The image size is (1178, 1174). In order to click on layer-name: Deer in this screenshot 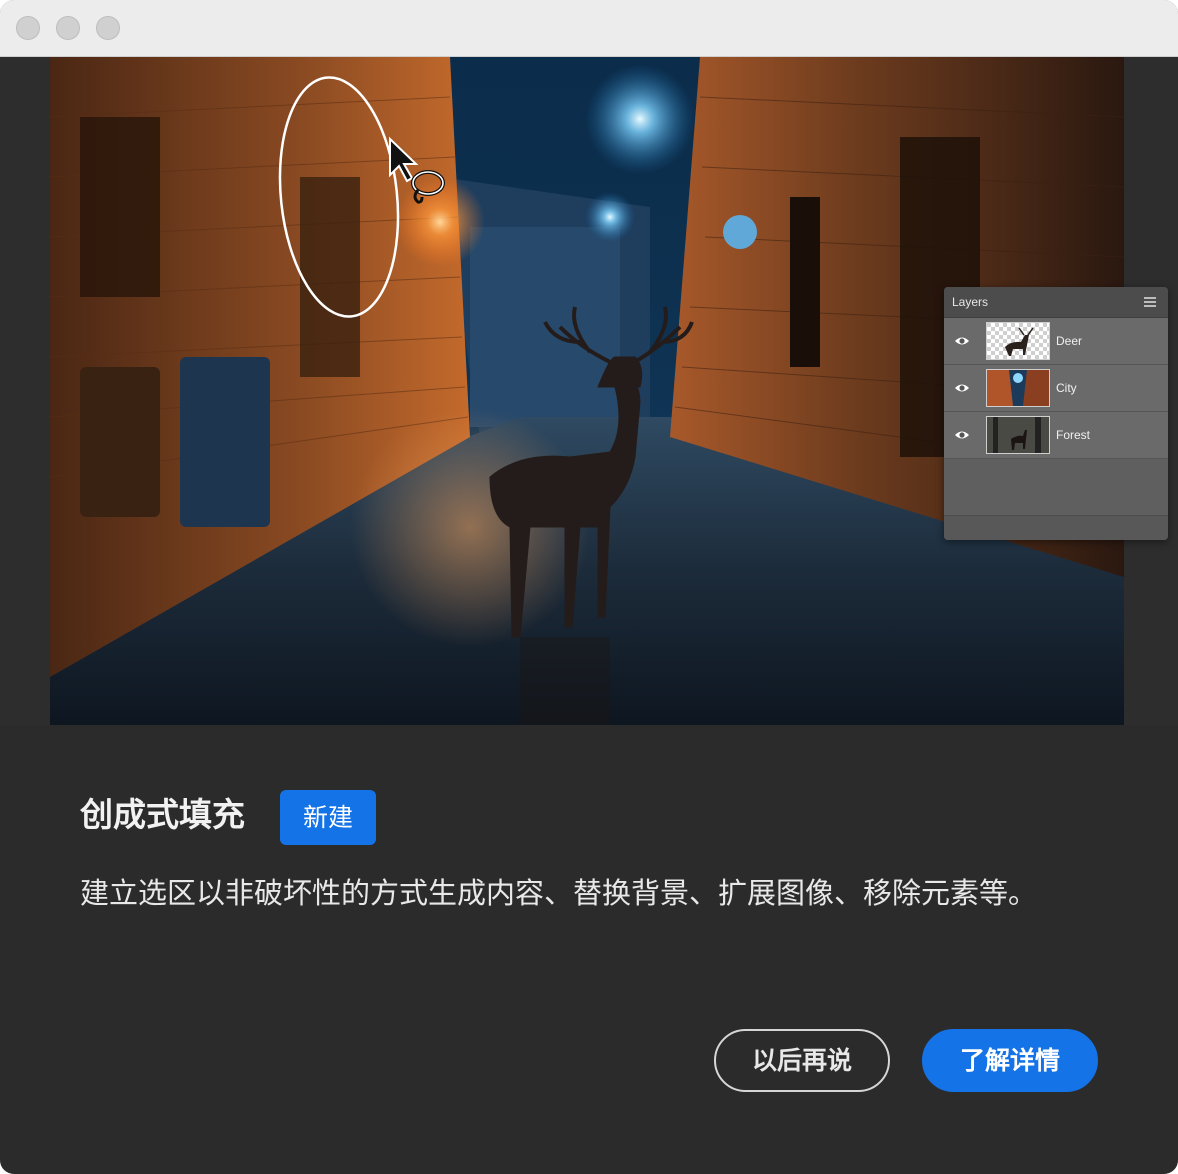, I will do `click(1069, 341)`.